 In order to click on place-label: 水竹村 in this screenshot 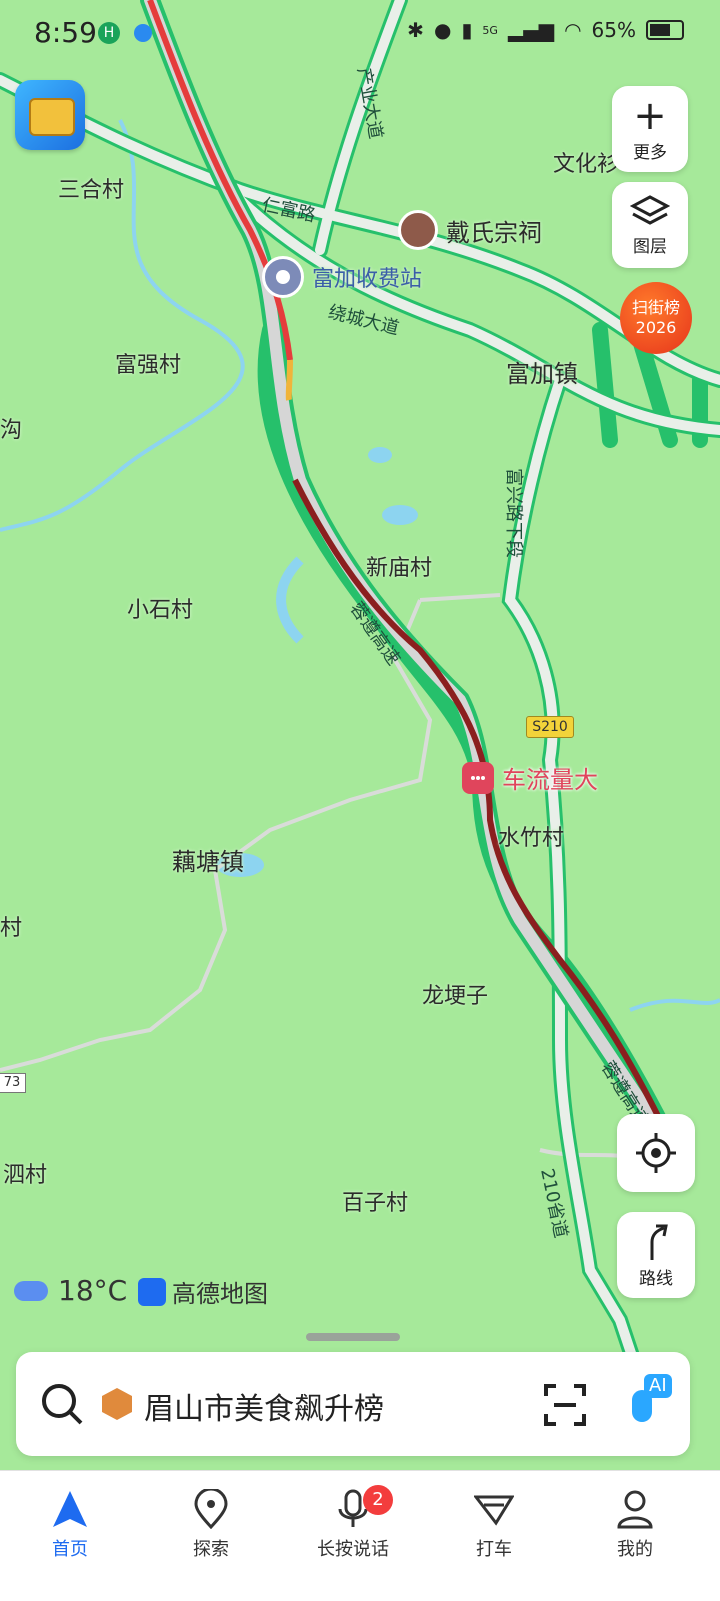, I will do `click(531, 838)`.